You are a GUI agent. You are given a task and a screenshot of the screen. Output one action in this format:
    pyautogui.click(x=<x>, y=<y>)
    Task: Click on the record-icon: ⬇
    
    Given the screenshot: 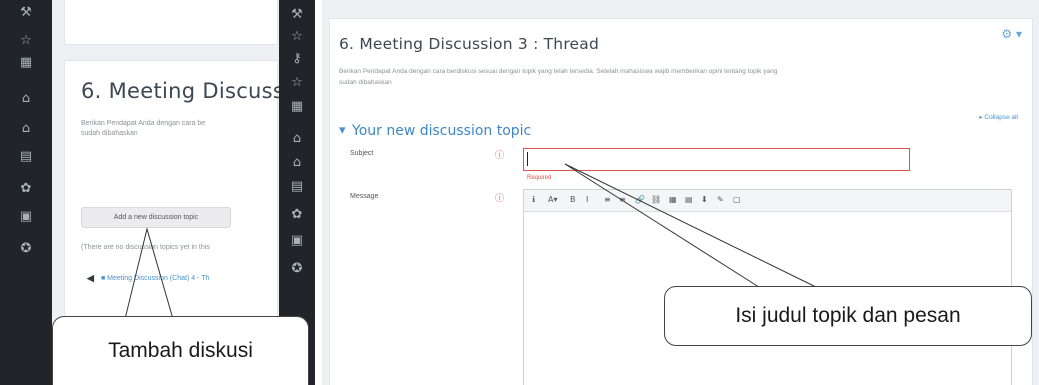 What is the action you would take?
    pyautogui.click(x=704, y=200)
    